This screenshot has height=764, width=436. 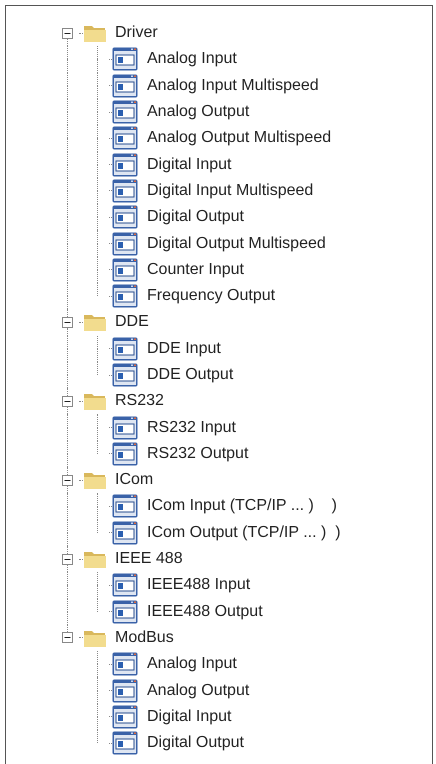 What do you see at coordinates (191, 428) in the screenshot?
I see `tree-item: RS232 Input` at bounding box center [191, 428].